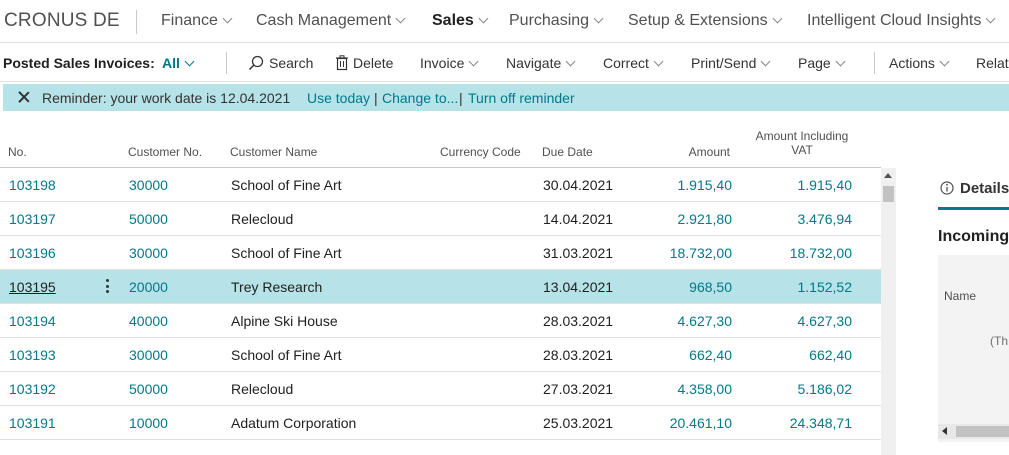 This screenshot has width=1009, height=455. What do you see at coordinates (277, 287) in the screenshot?
I see `customer-name-cell: Trey Research` at bounding box center [277, 287].